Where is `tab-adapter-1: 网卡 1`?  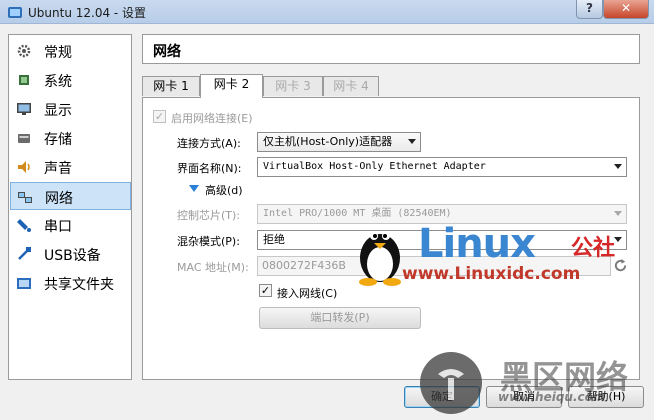 tab-adapter-1: 网卡 1 is located at coordinates (171, 86).